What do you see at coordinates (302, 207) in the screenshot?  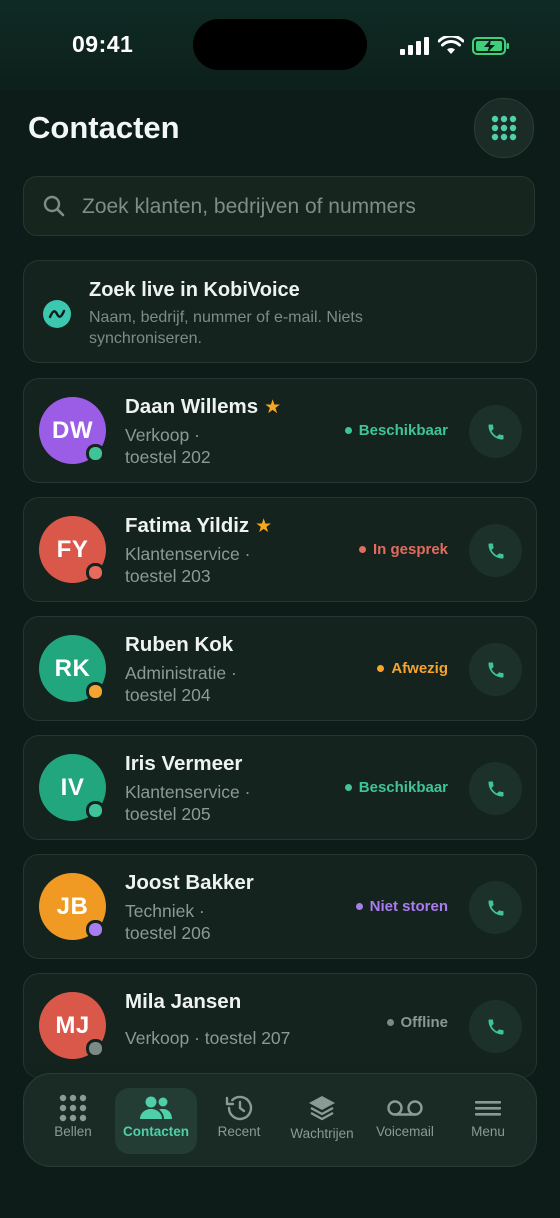 I see `search-input` at bounding box center [302, 207].